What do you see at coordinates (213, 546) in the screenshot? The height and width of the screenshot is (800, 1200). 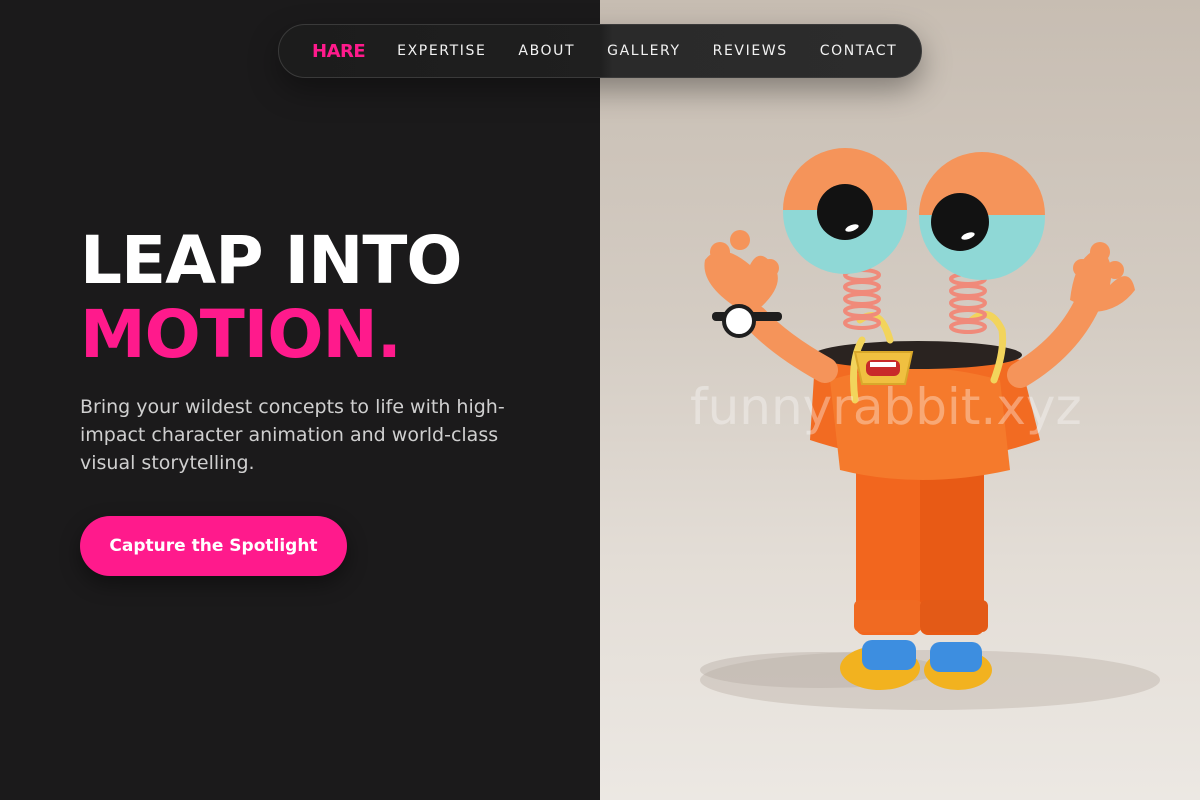 I see `capture-spotlight-button: Capture the Spotlight` at bounding box center [213, 546].